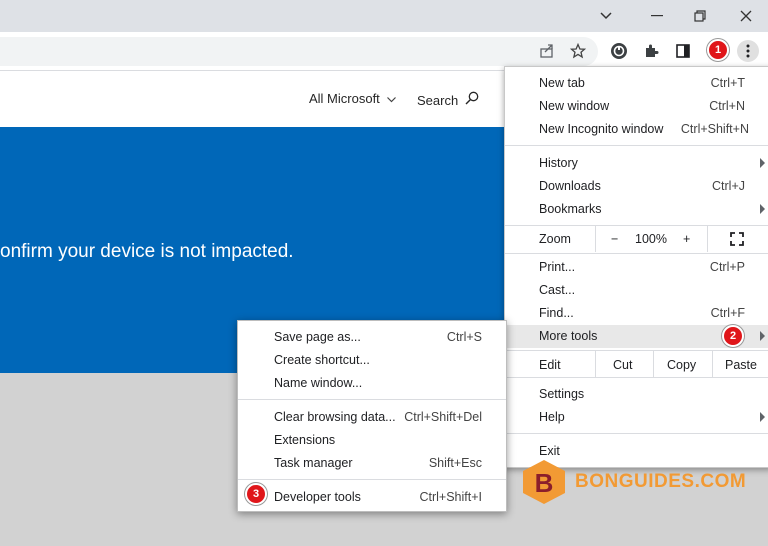  What do you see at coordinates (550, 365) in the screenshot?
I see `edit-label: Edit` at bounding box center [550, 365].